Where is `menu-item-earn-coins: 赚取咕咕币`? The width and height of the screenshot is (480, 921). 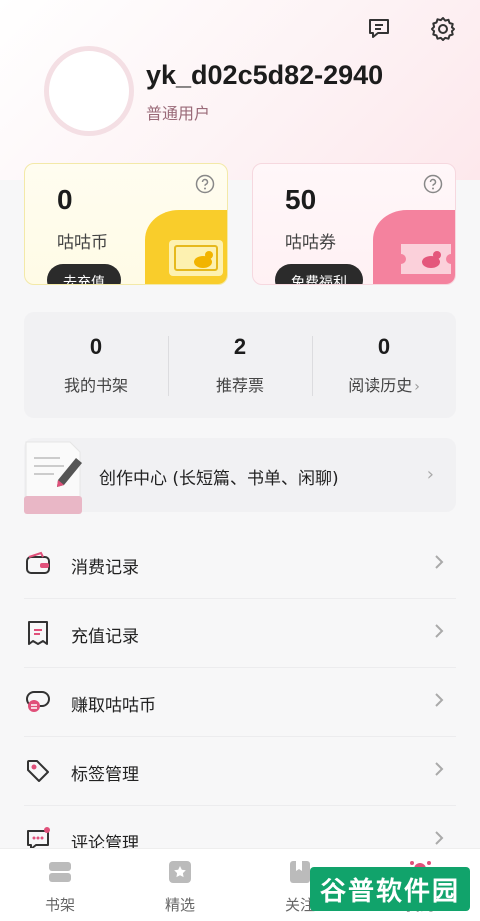 menu-item-earn-coins: 赚取咕咕币 is located at coordinates (240, 702).